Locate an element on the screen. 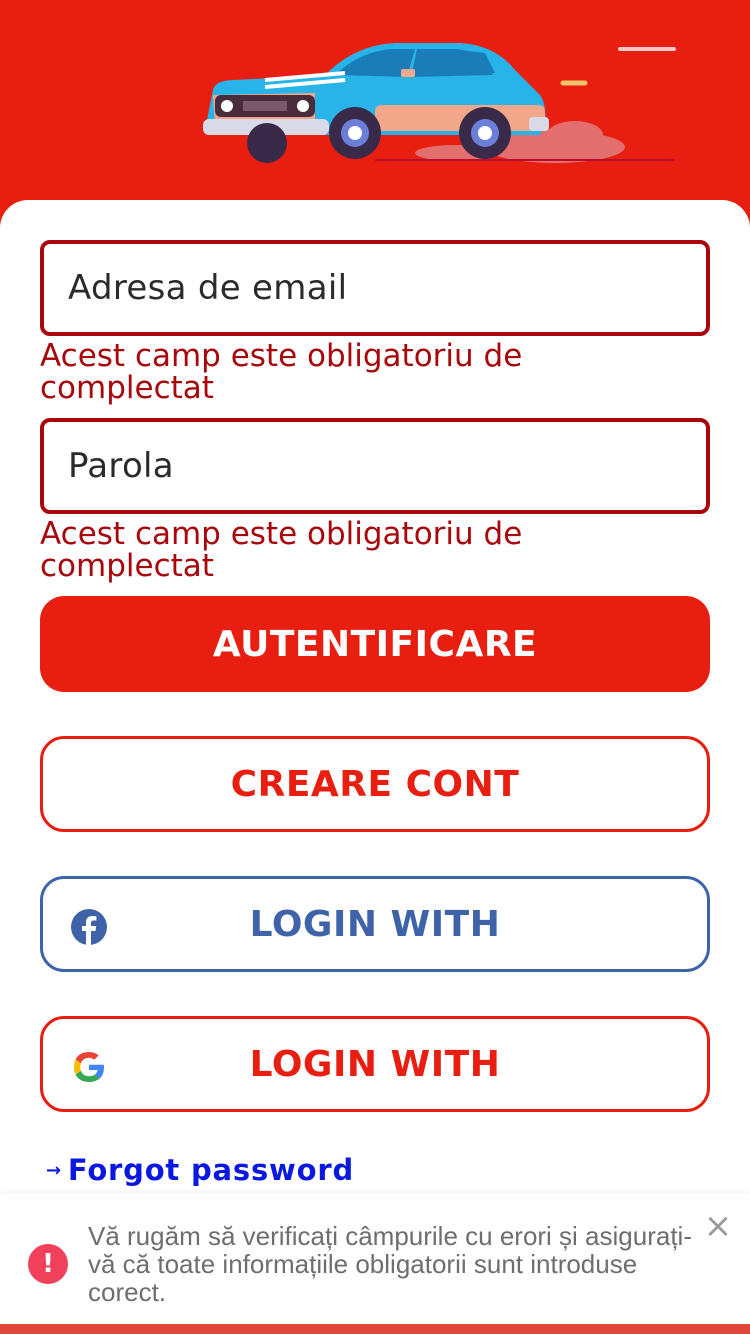 This screenshot has height=1334, width=750. forgot-password-link: → Forgot password is located at coordinates (200, 1170).